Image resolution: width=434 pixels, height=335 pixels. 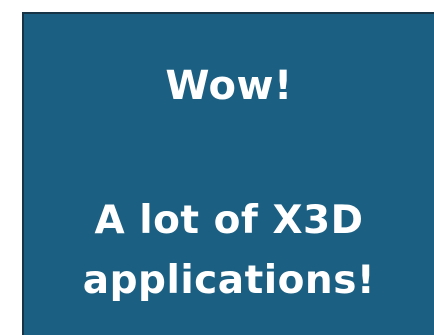 What do you see at coordinates (229, 220) in the screenshot?
I see `message-line-1: A lot of X3D` at bounding box center [229, 220].